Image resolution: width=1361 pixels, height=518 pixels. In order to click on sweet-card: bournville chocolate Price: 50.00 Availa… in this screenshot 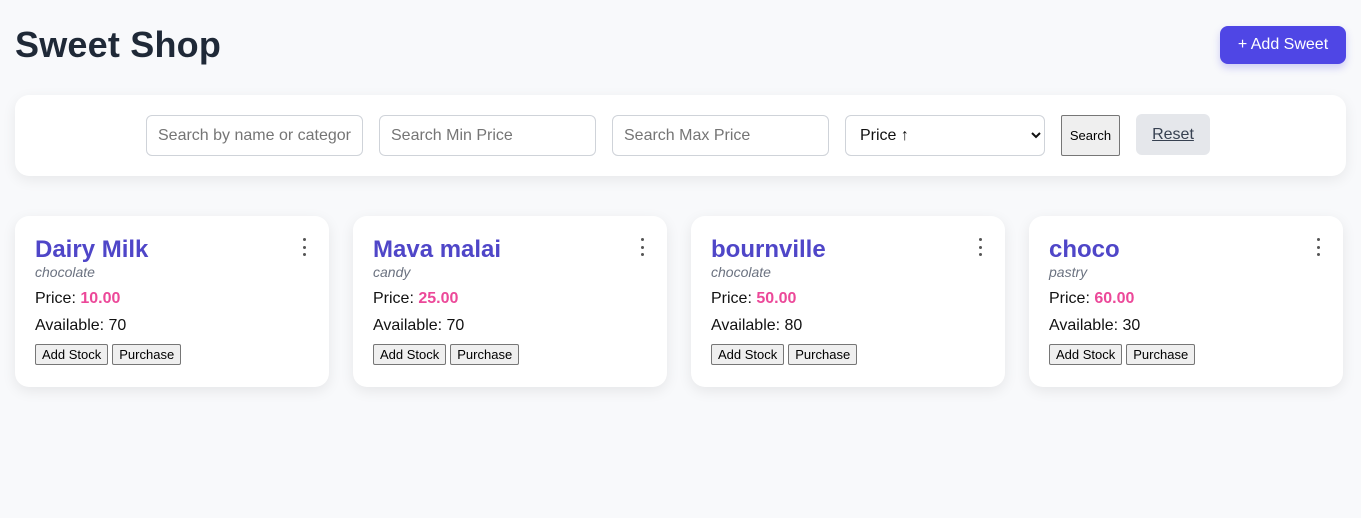, I will do `click(848, 301)`.